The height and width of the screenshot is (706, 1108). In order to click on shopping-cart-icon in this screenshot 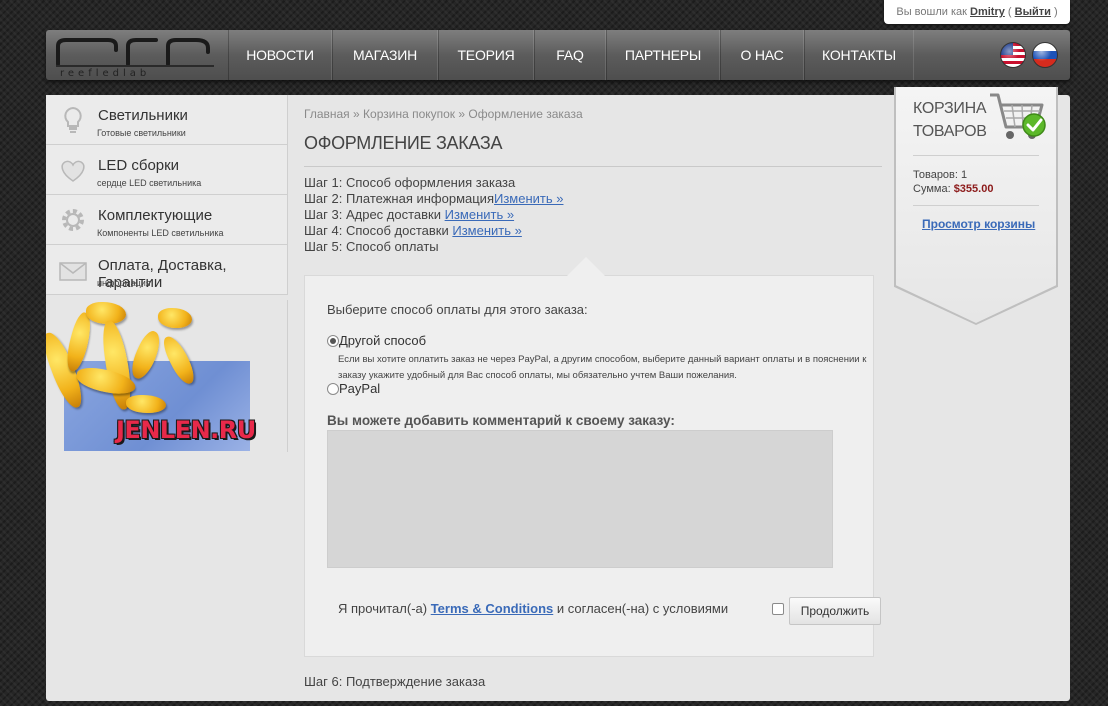, I will do `click(1016, 117)`.